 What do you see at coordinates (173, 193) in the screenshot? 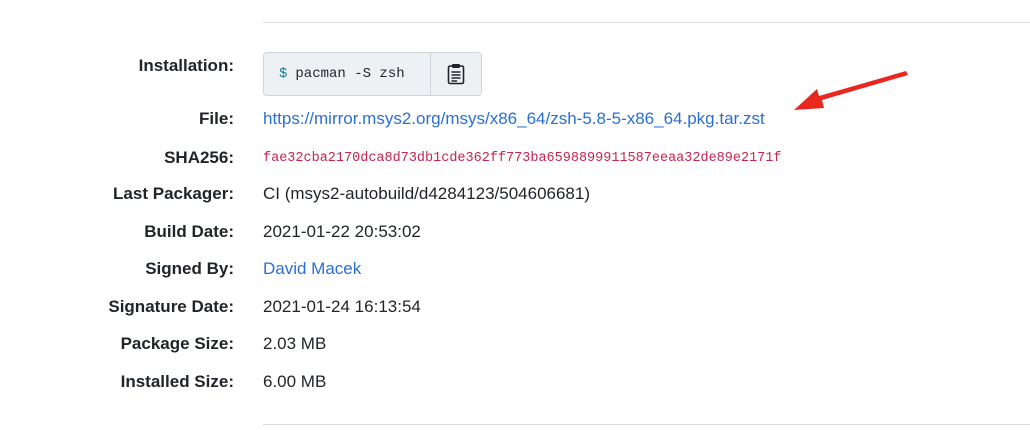
I see `last-packager-label: Last Packager:` at bounding box center [173, 193].